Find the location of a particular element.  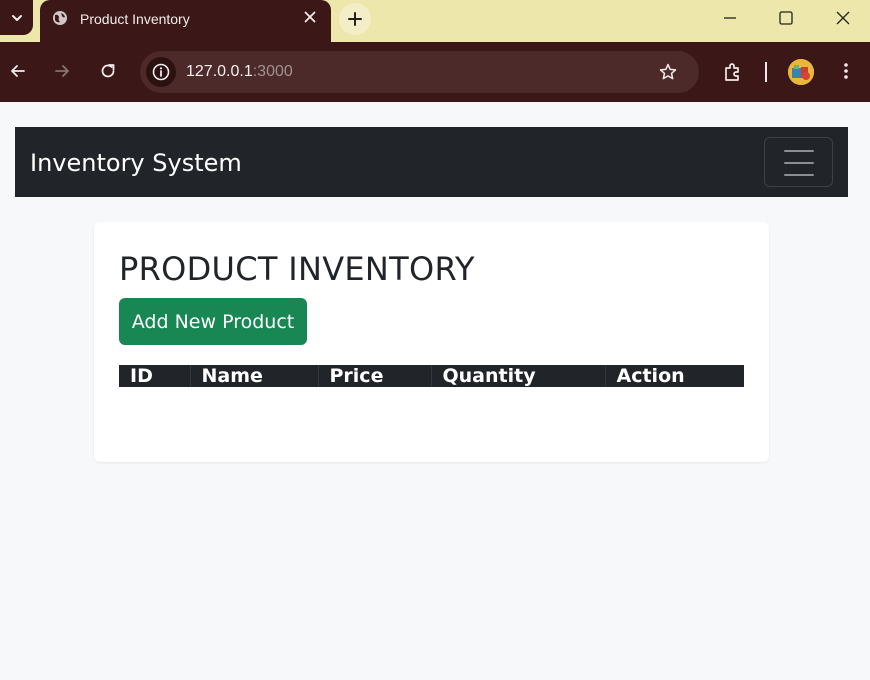

globe-icon is located at coordinates (60, 18).